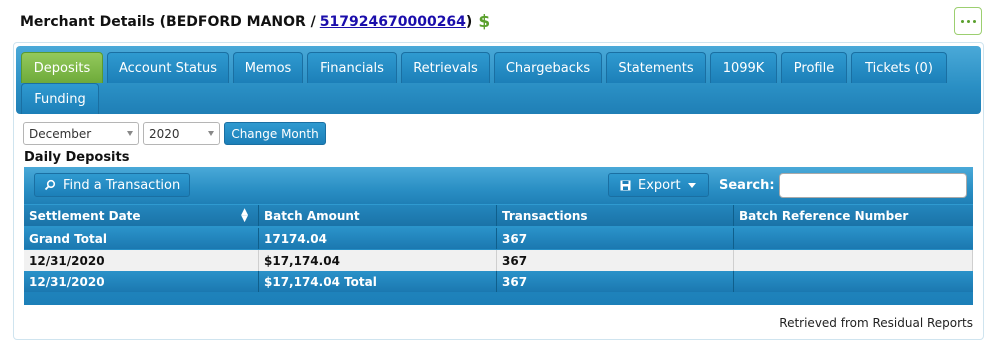 The width and height of the screenshot is (1000, 354). What do you see at coordinates (814, 67) in the screenshot?
I see `tab-profile: Profile` at bounding box center [814, 67].